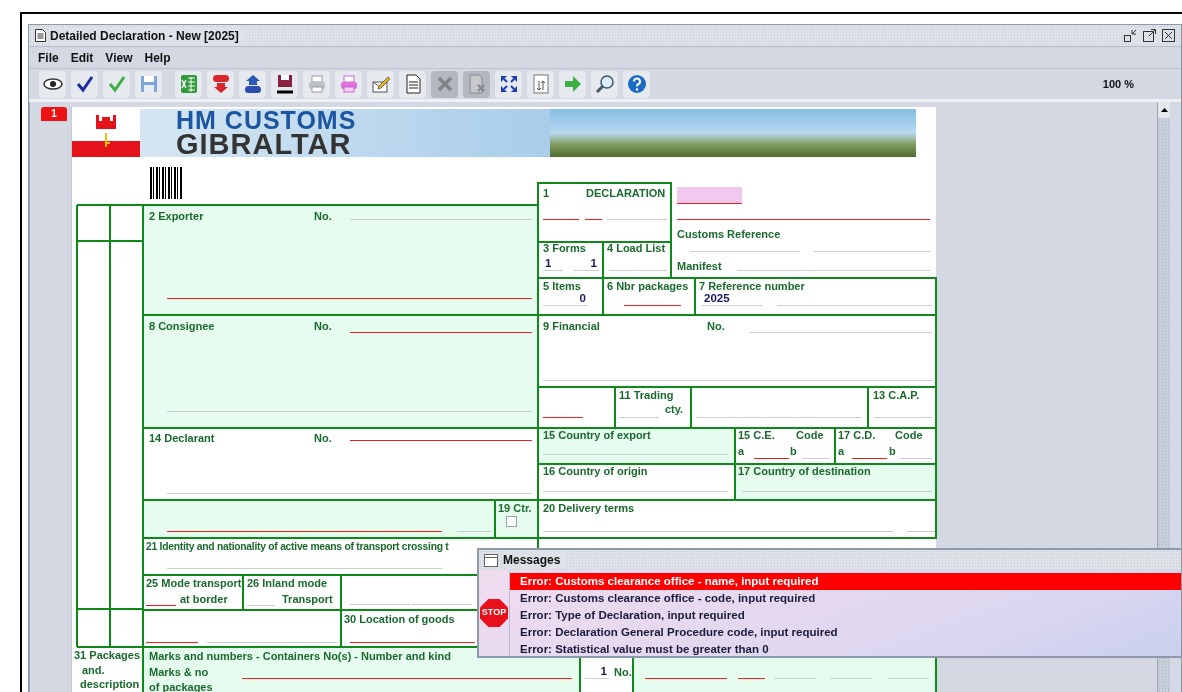  What do you see at coordinates (540, 84) in the screenshot?
I see `document-arrows-icon` at bounding box center [540, 84].